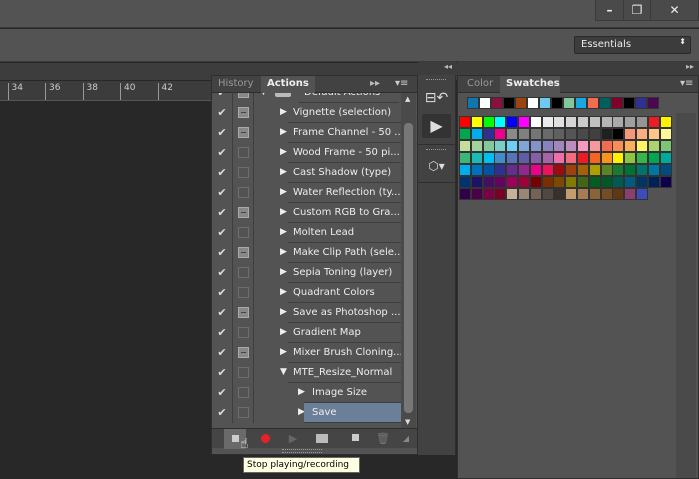 Image resolution: width=699 pixels, height=479 pixels. I want to click on collapse-icon: ▸▸, so click(375, 84).